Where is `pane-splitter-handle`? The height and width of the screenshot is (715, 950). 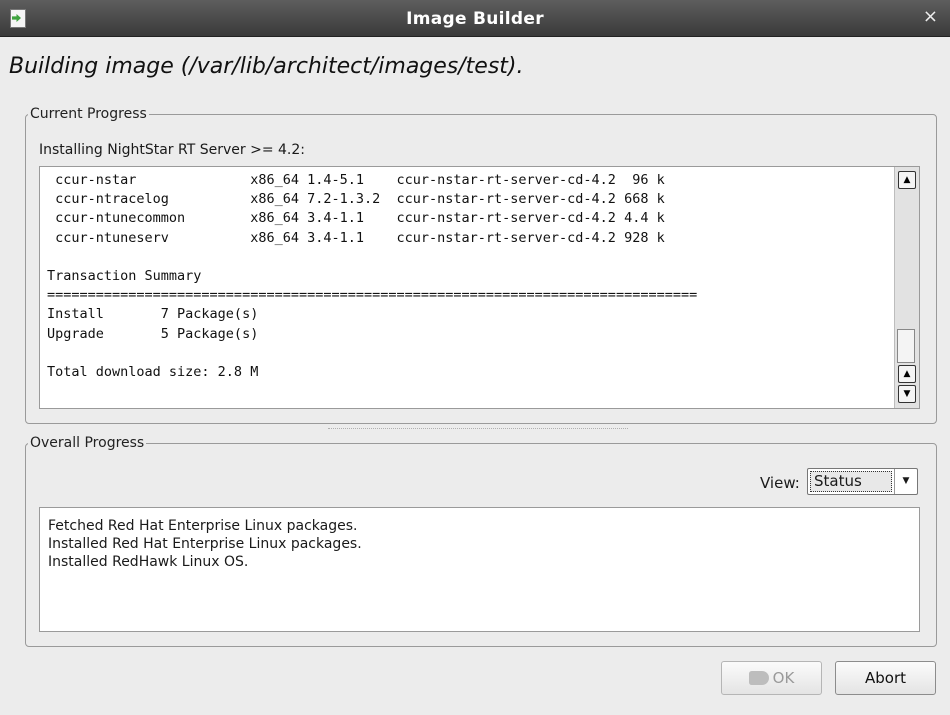 pane-splitter-handle is located at coordinates (478, 429).